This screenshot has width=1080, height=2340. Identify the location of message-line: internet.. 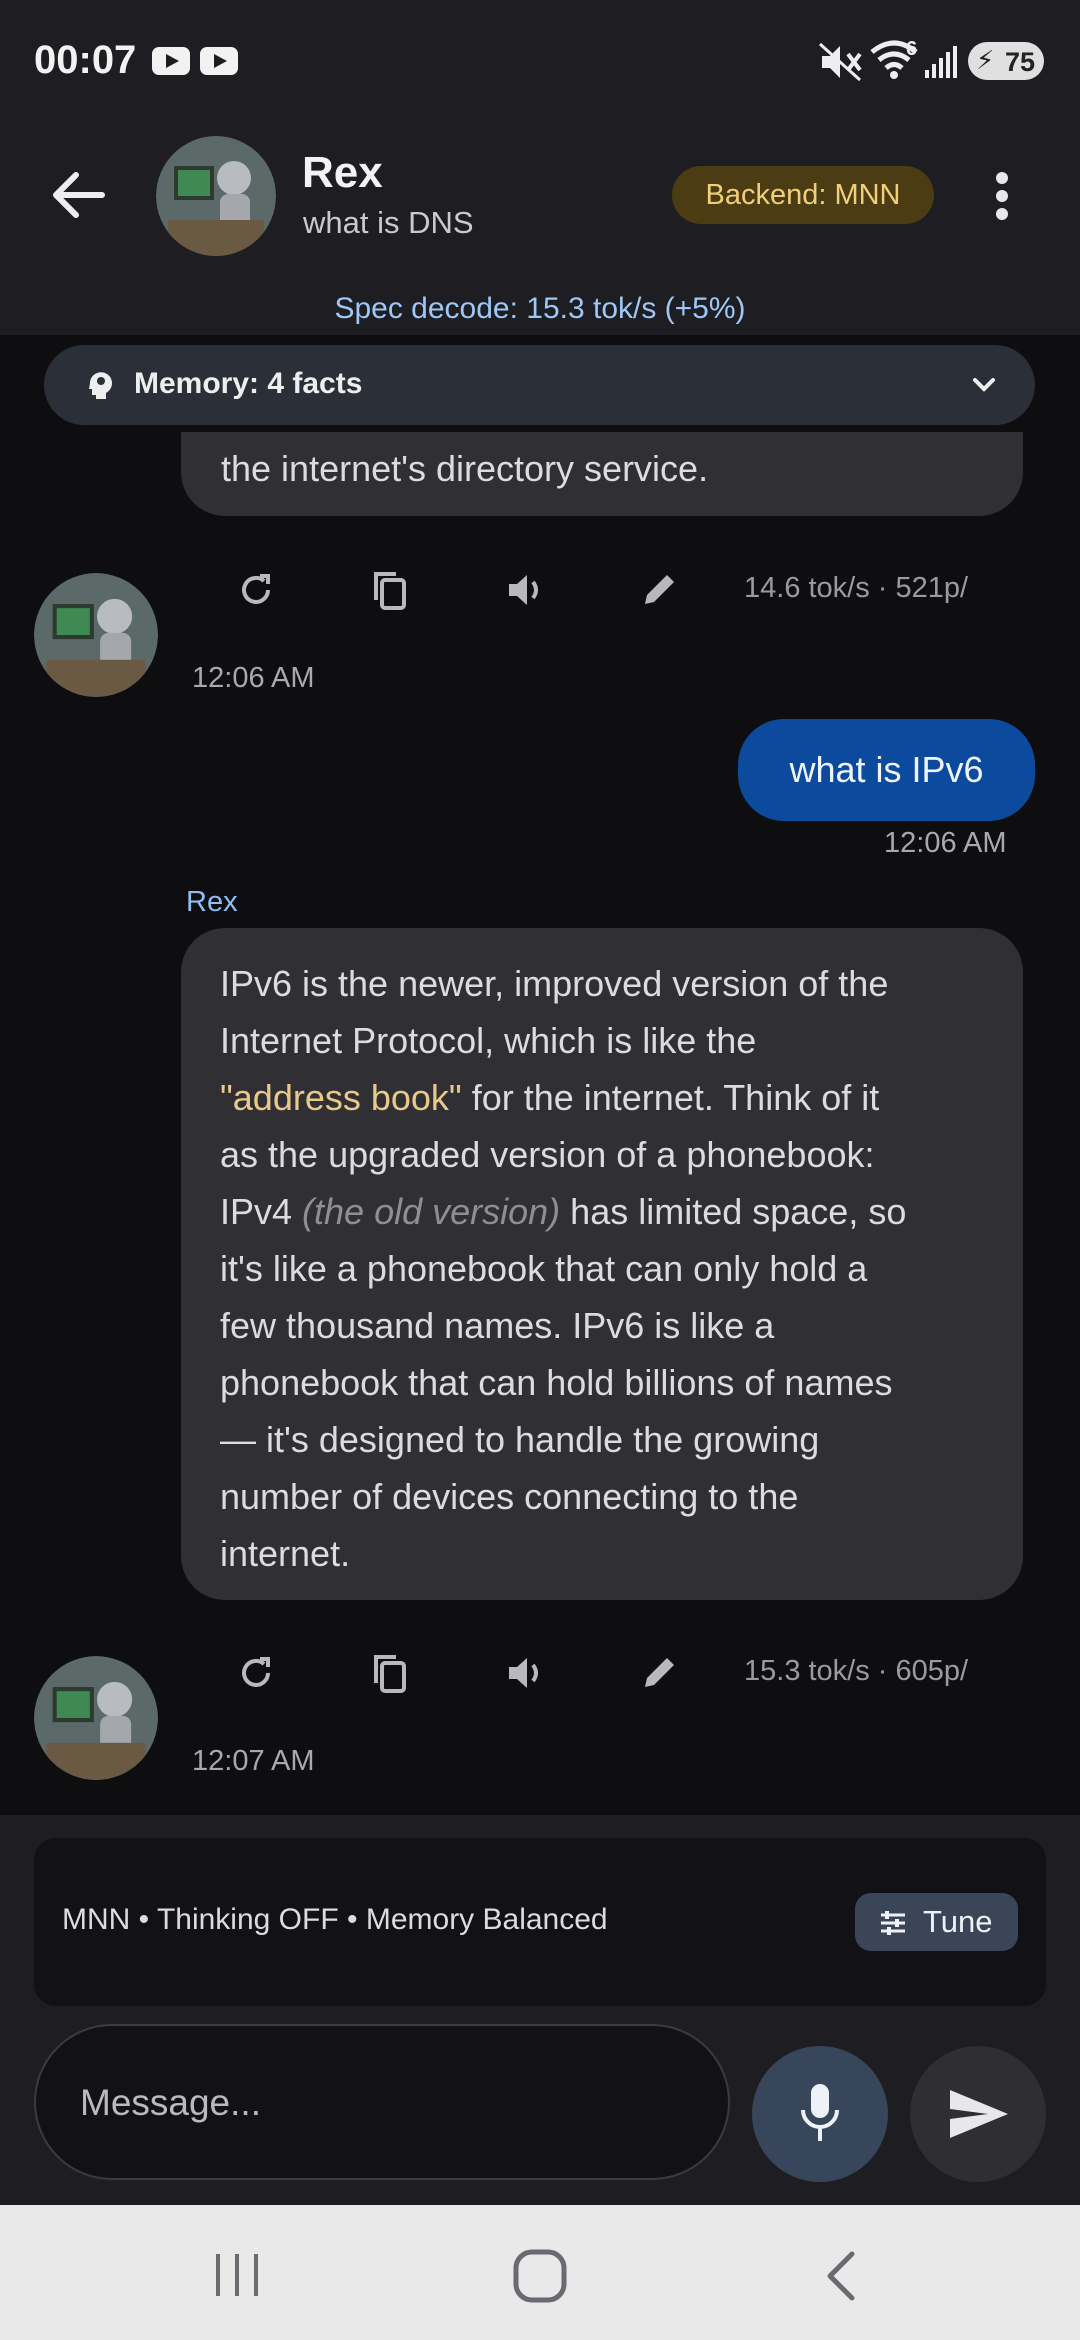
(285, 1553).